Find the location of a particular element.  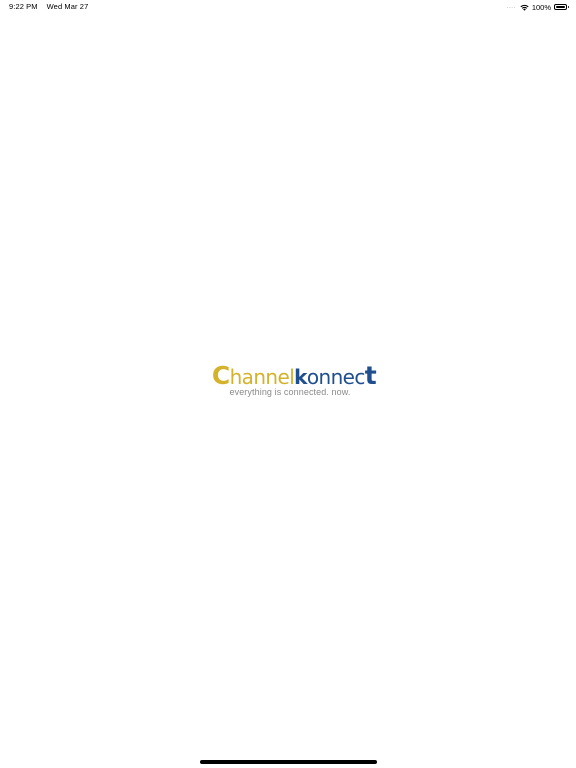

status-left: 9:22 PM Wed Mar 27 is located at coordinates (48, 6).